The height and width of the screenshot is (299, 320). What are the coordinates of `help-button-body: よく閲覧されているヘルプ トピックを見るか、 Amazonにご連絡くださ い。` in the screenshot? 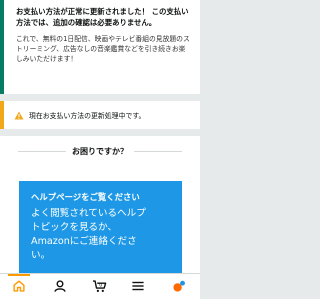 It's located at (88, 234).